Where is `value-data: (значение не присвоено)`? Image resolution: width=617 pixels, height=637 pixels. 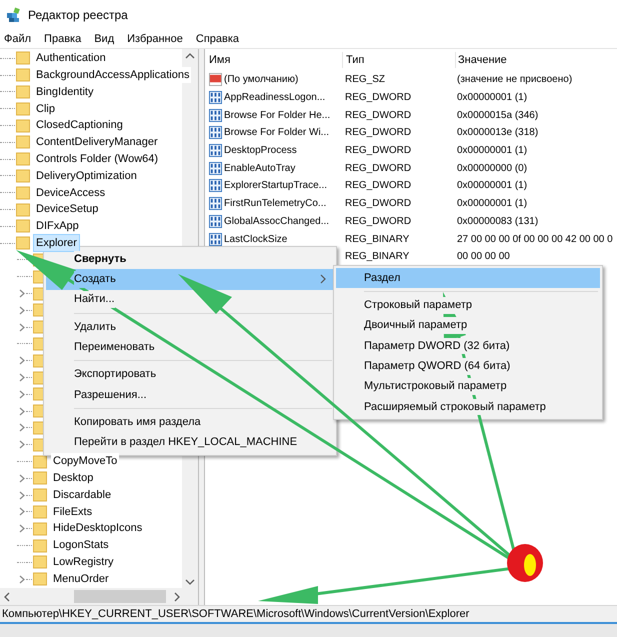 value-data: (значение не присвоено) is located at coordinates (514, 80).